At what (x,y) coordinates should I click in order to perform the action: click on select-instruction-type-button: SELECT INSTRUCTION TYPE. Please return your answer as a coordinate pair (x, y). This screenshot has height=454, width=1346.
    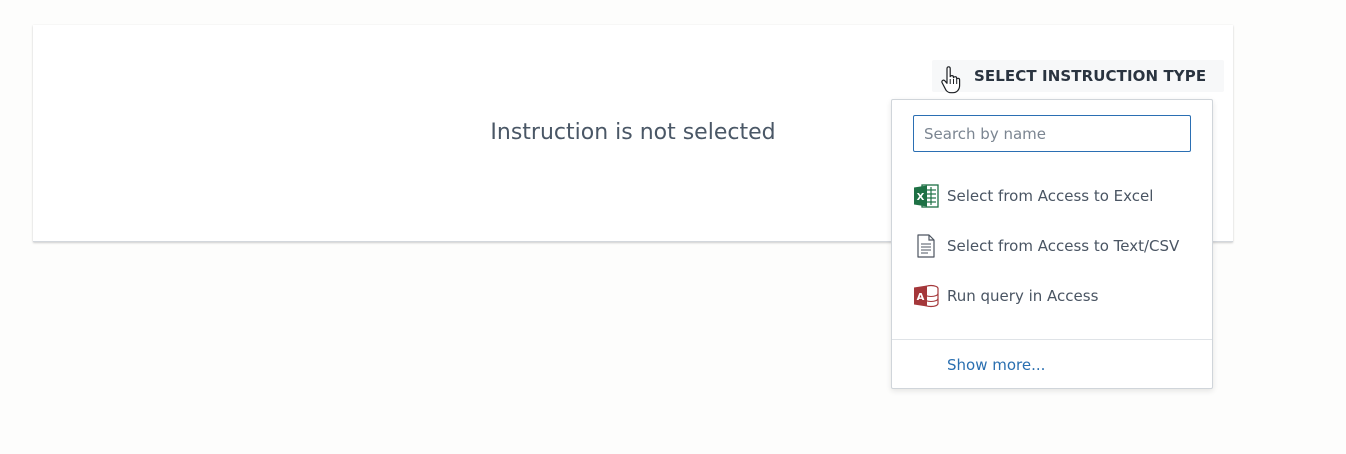
    Looking at the image, I should click on (1078, 76).